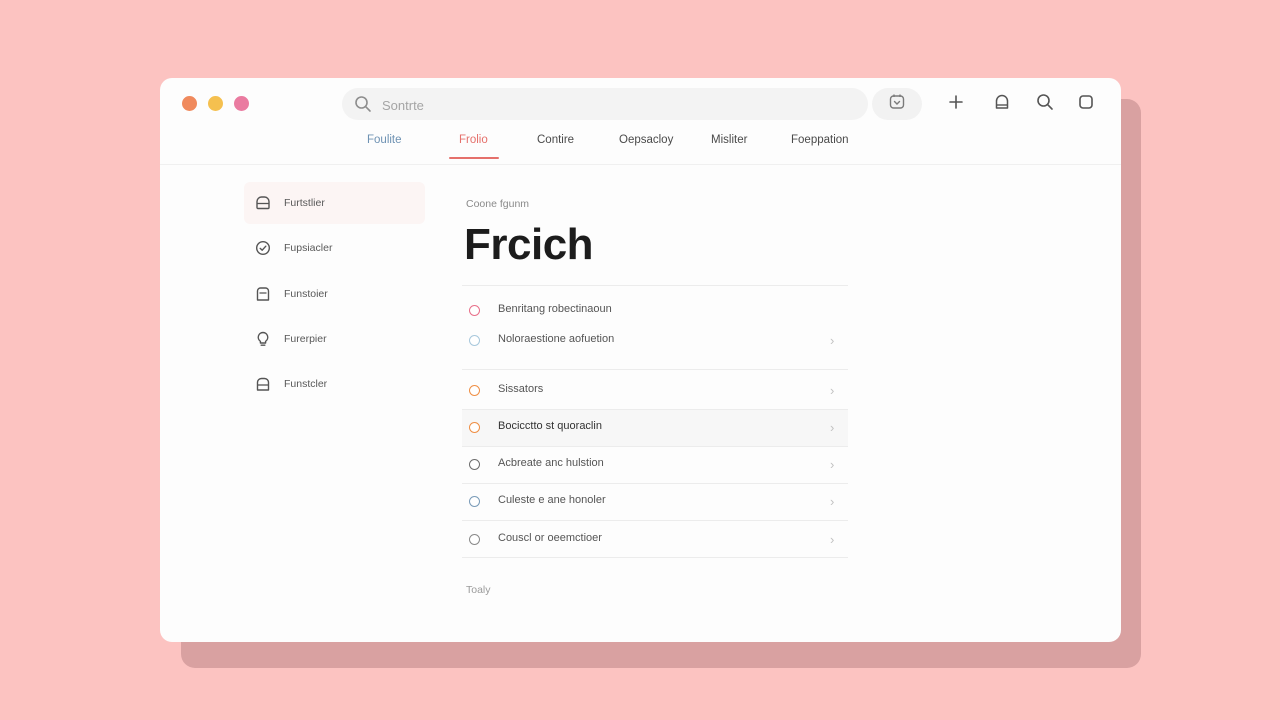 This screenshot has width=1280, height=720. What do you see at coordinates (334, 339) in the screenshot?
I see `sidebar-item-furerpier: Furerpier` at bounding box center [334, 339].